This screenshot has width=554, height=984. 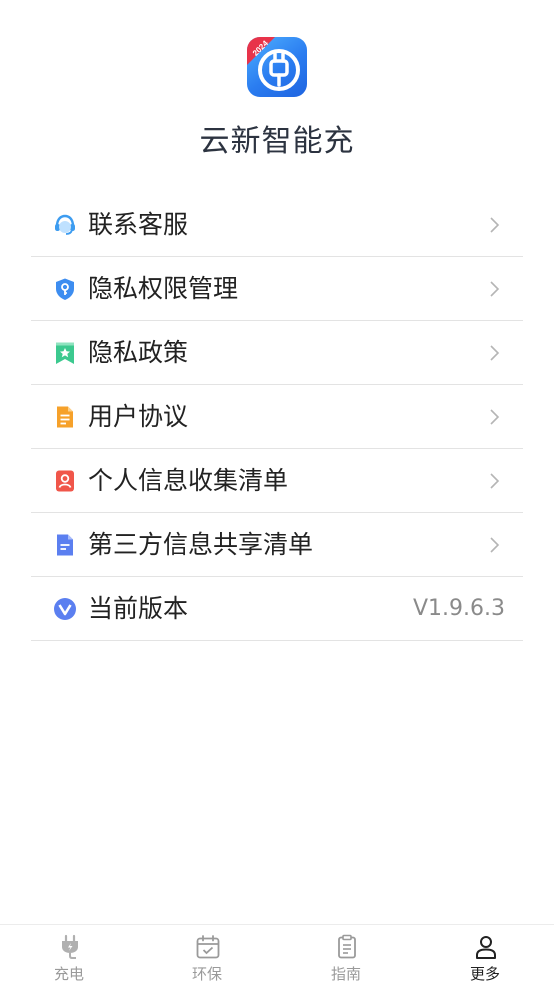 What do you see at coordinates (70, 946) in the screenshot?
I see `charging-plug-icon` at bounding box center [70, 946].